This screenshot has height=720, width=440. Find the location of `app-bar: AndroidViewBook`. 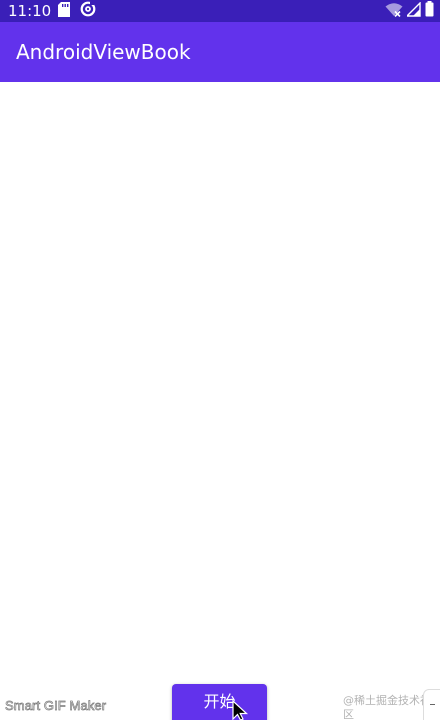

app-bar: AndroidViewBook is located at coordinates (220, 52).